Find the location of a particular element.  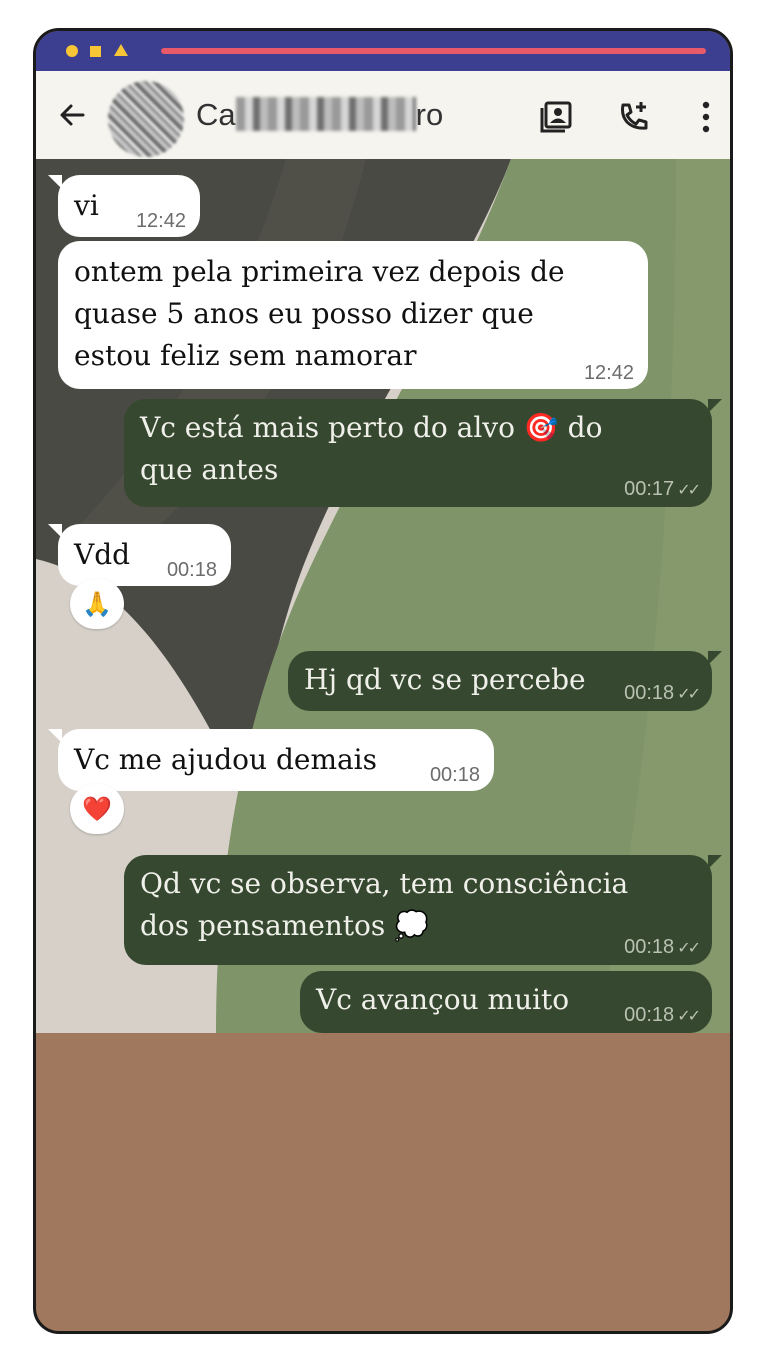

contact-name: Ca ro is located at coordinates (319, 115).